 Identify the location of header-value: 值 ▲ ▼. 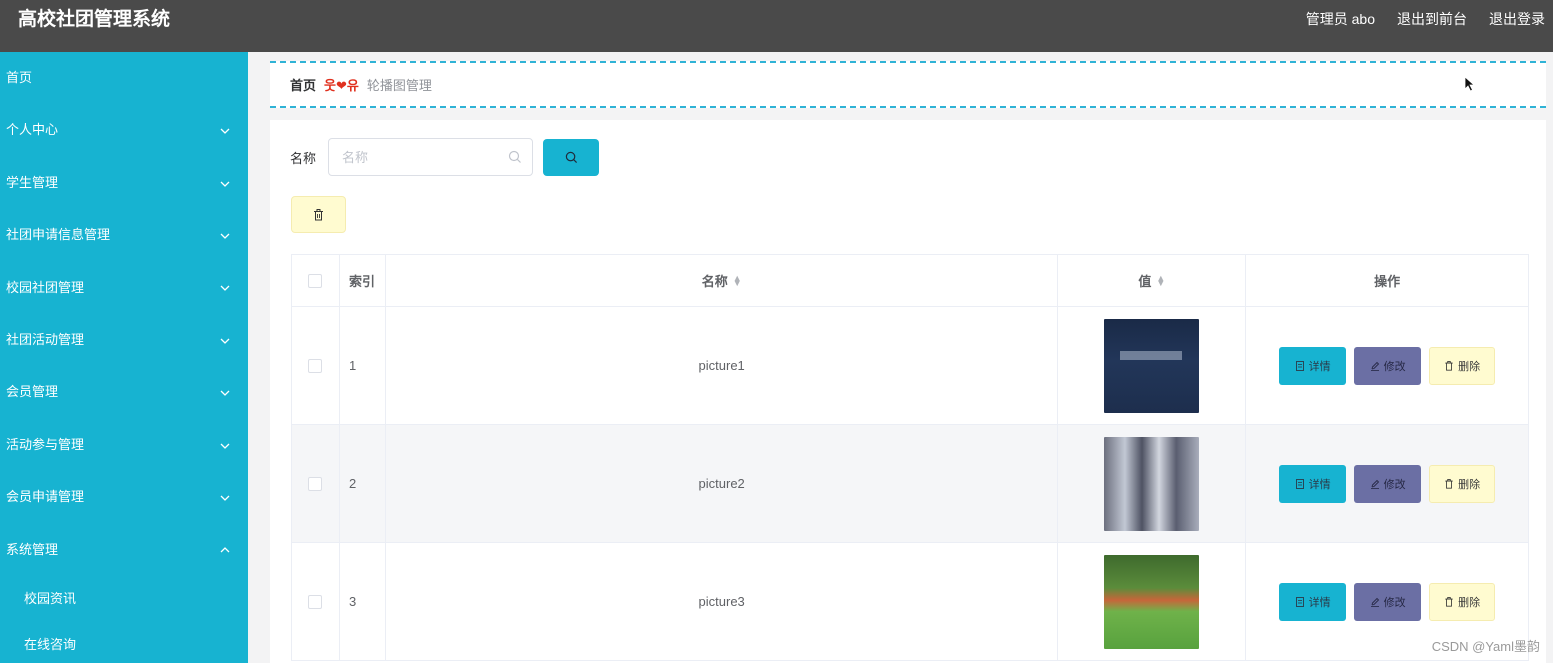
(1152, 280).